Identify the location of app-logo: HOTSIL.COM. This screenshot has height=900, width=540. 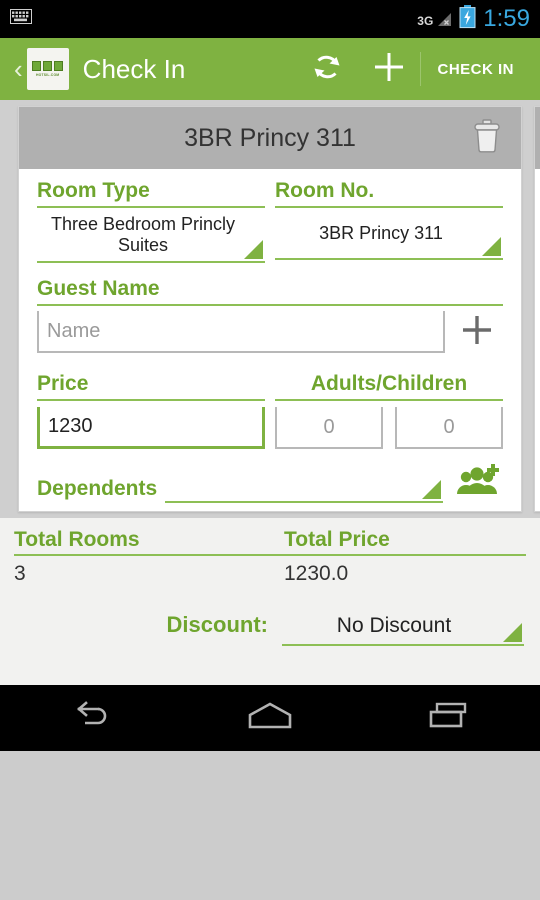
(47, 69).